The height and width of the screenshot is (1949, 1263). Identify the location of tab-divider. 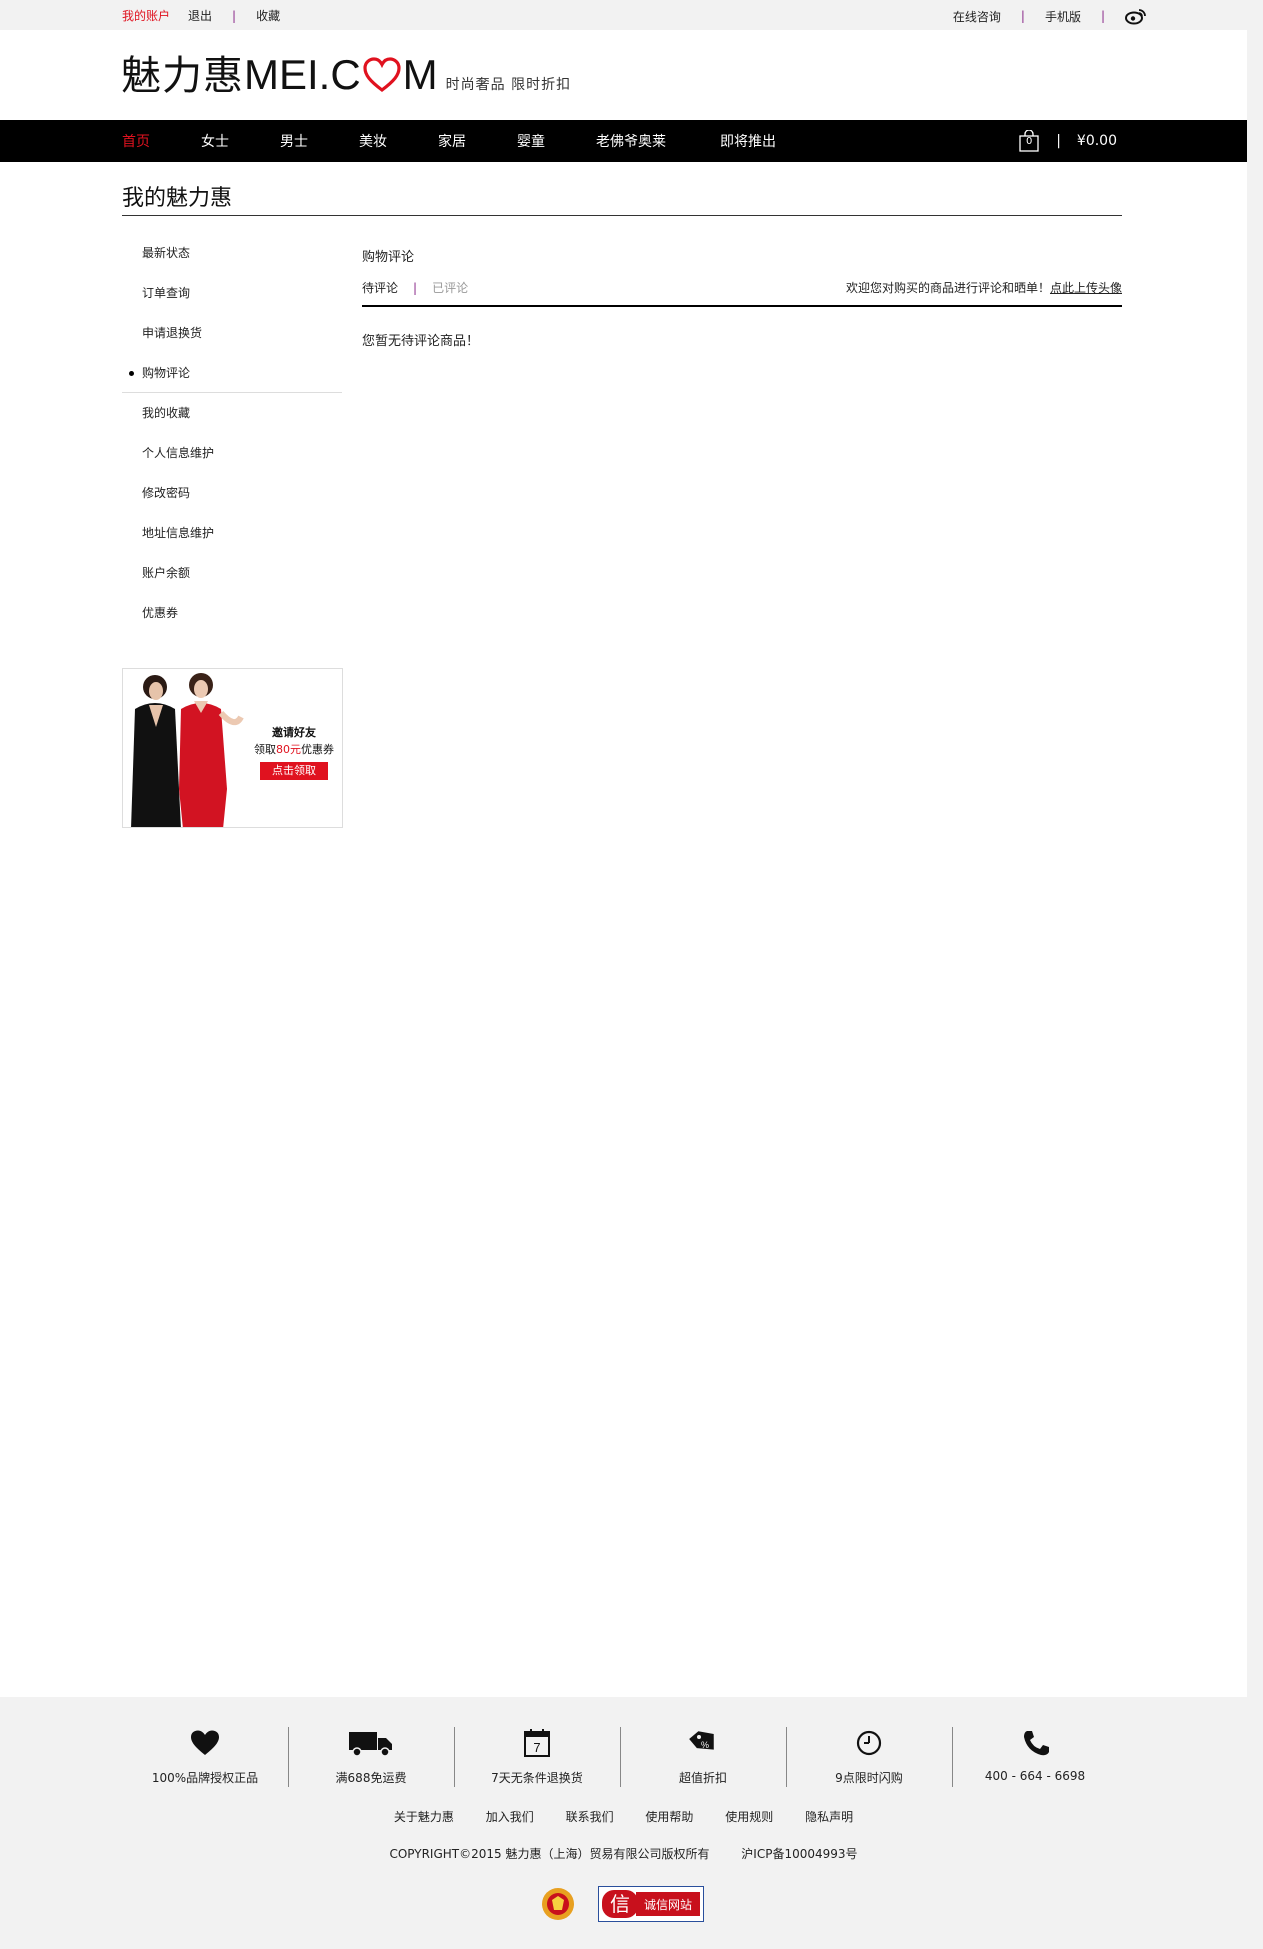
(742, 306).